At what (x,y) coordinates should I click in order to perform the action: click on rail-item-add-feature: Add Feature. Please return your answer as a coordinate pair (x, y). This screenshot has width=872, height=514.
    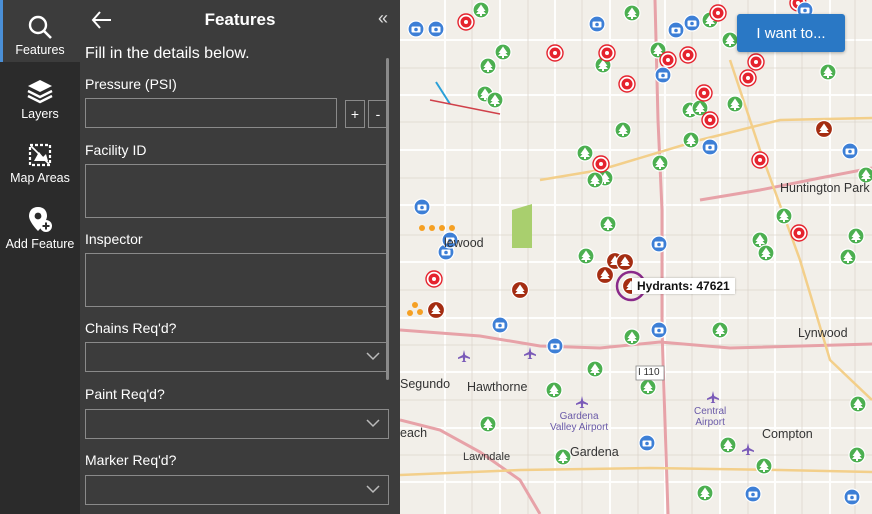
    Looking at the image, I should click on (40, 225).